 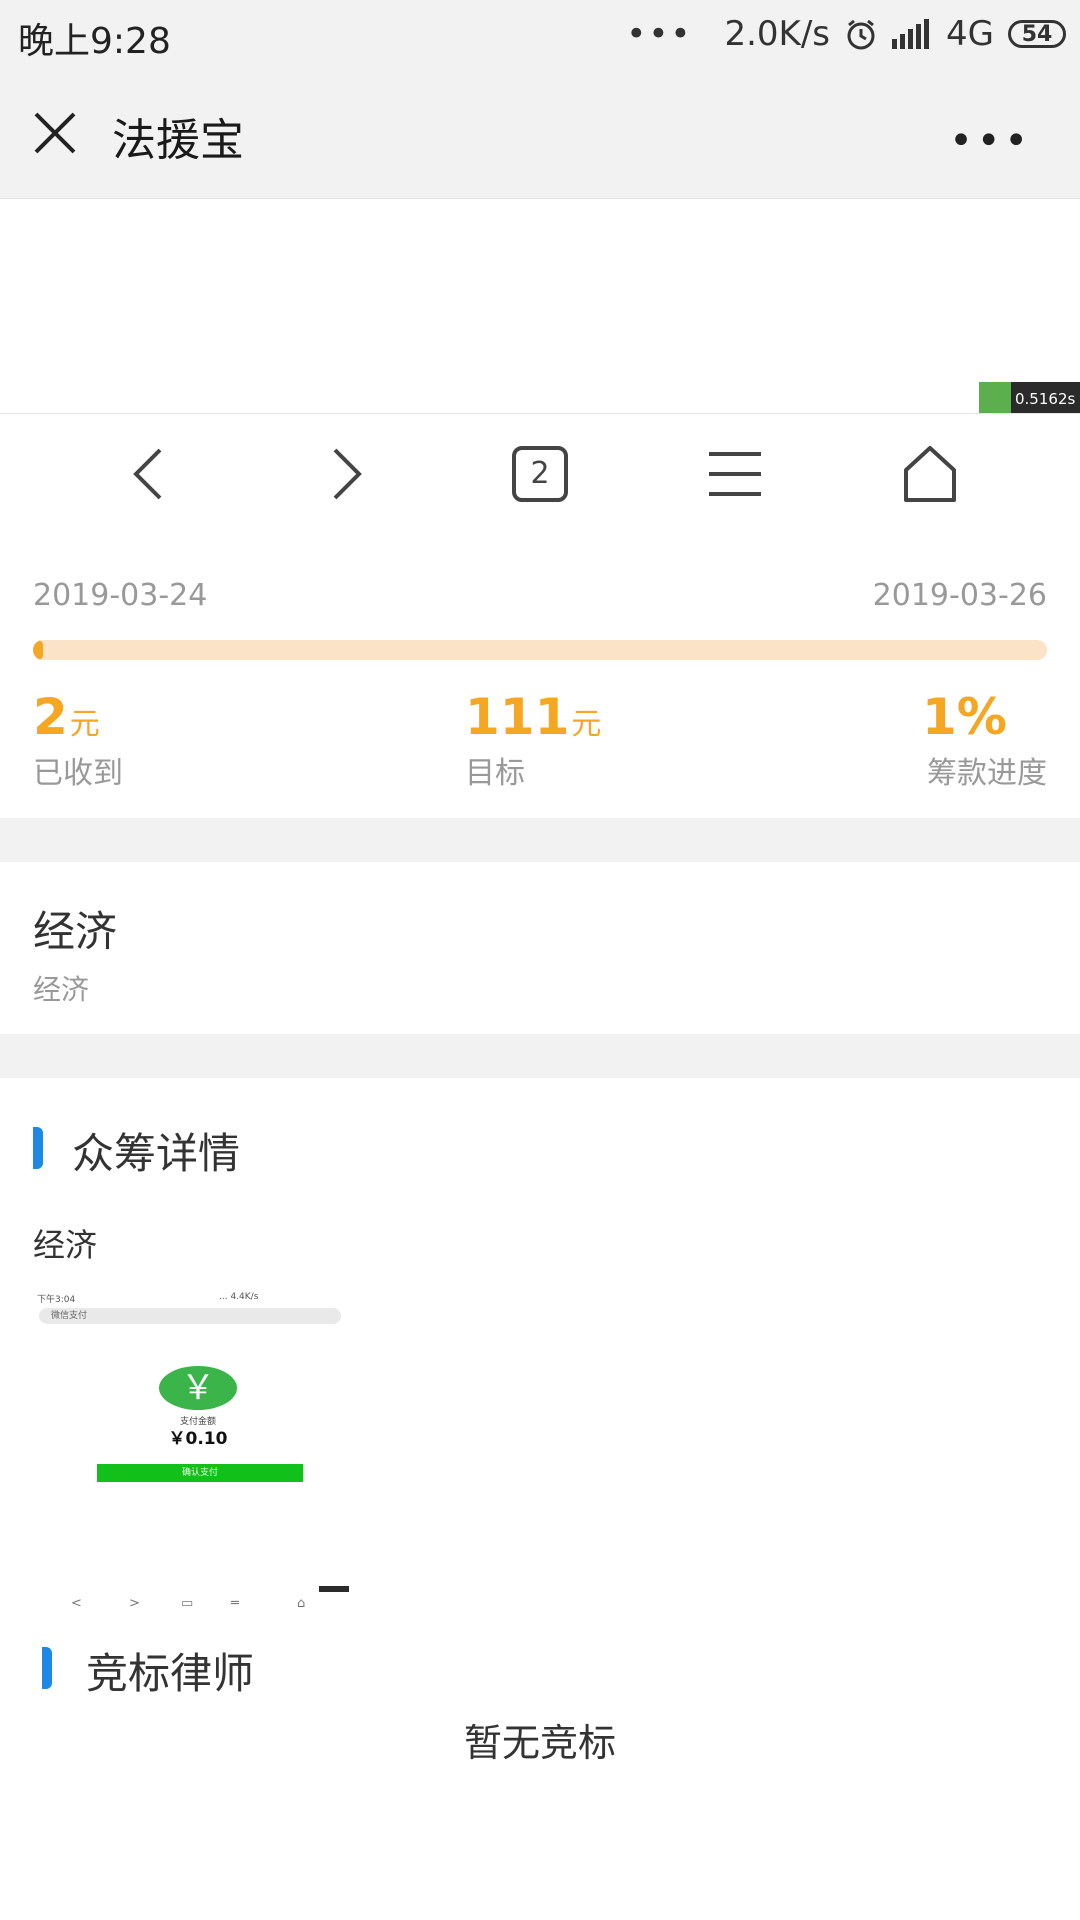 I want to click on speed-badge: 0.5162s, so click(x=1029, y=398).